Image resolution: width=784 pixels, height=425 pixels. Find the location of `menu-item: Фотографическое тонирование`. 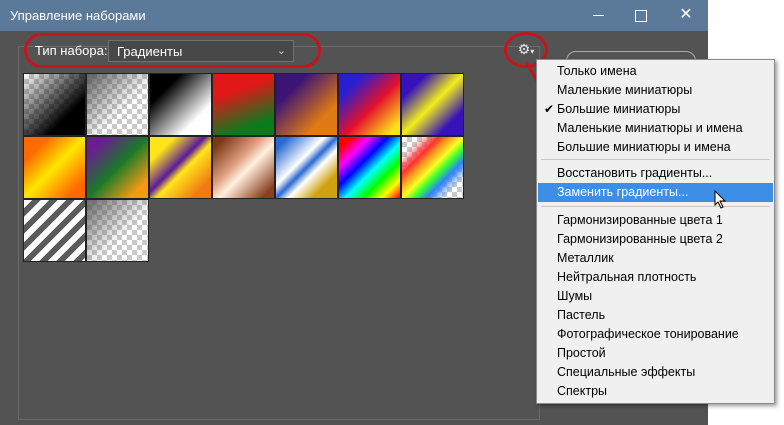

menu-item: Фотографическое тонирование is located at coordinates (655, 334).